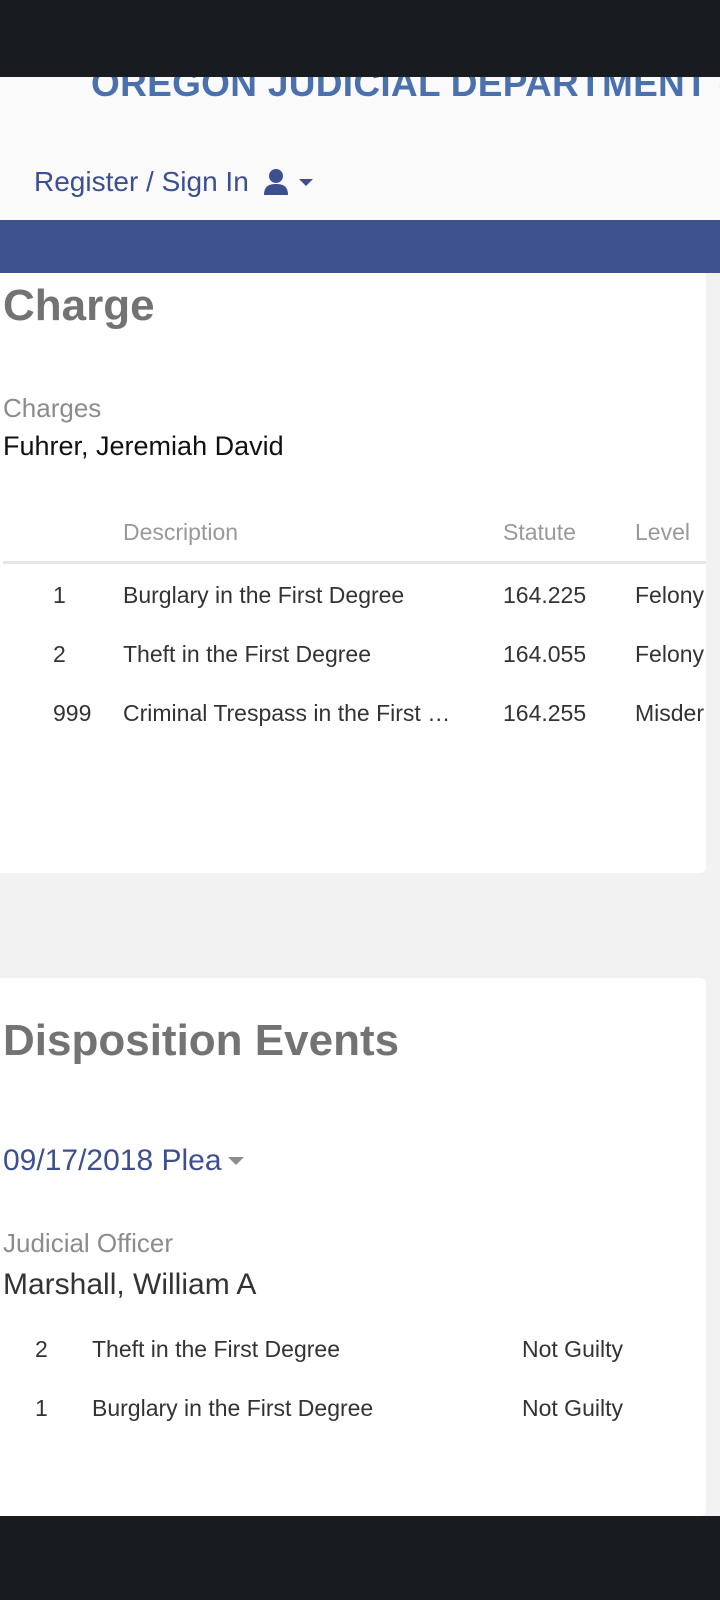 The width and height of the screenshot is (720, 1600). I want to click on charge-number: 999, so click(72, 713).